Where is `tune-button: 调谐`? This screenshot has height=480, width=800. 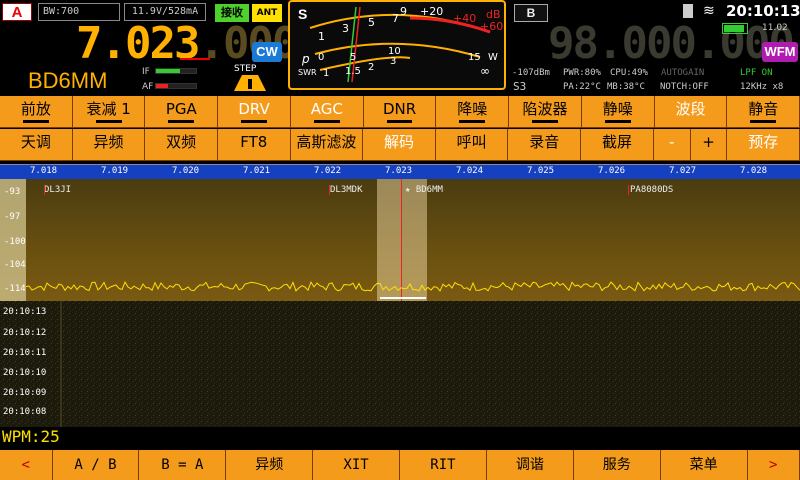 tune-button: 调谐 is located at coordinates (530, 465).